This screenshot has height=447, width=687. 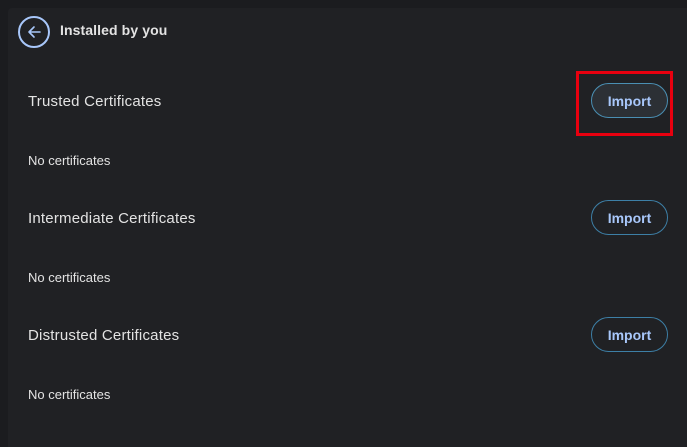 I want to click on page-title: Installed by you, so click(x=114, y=30).